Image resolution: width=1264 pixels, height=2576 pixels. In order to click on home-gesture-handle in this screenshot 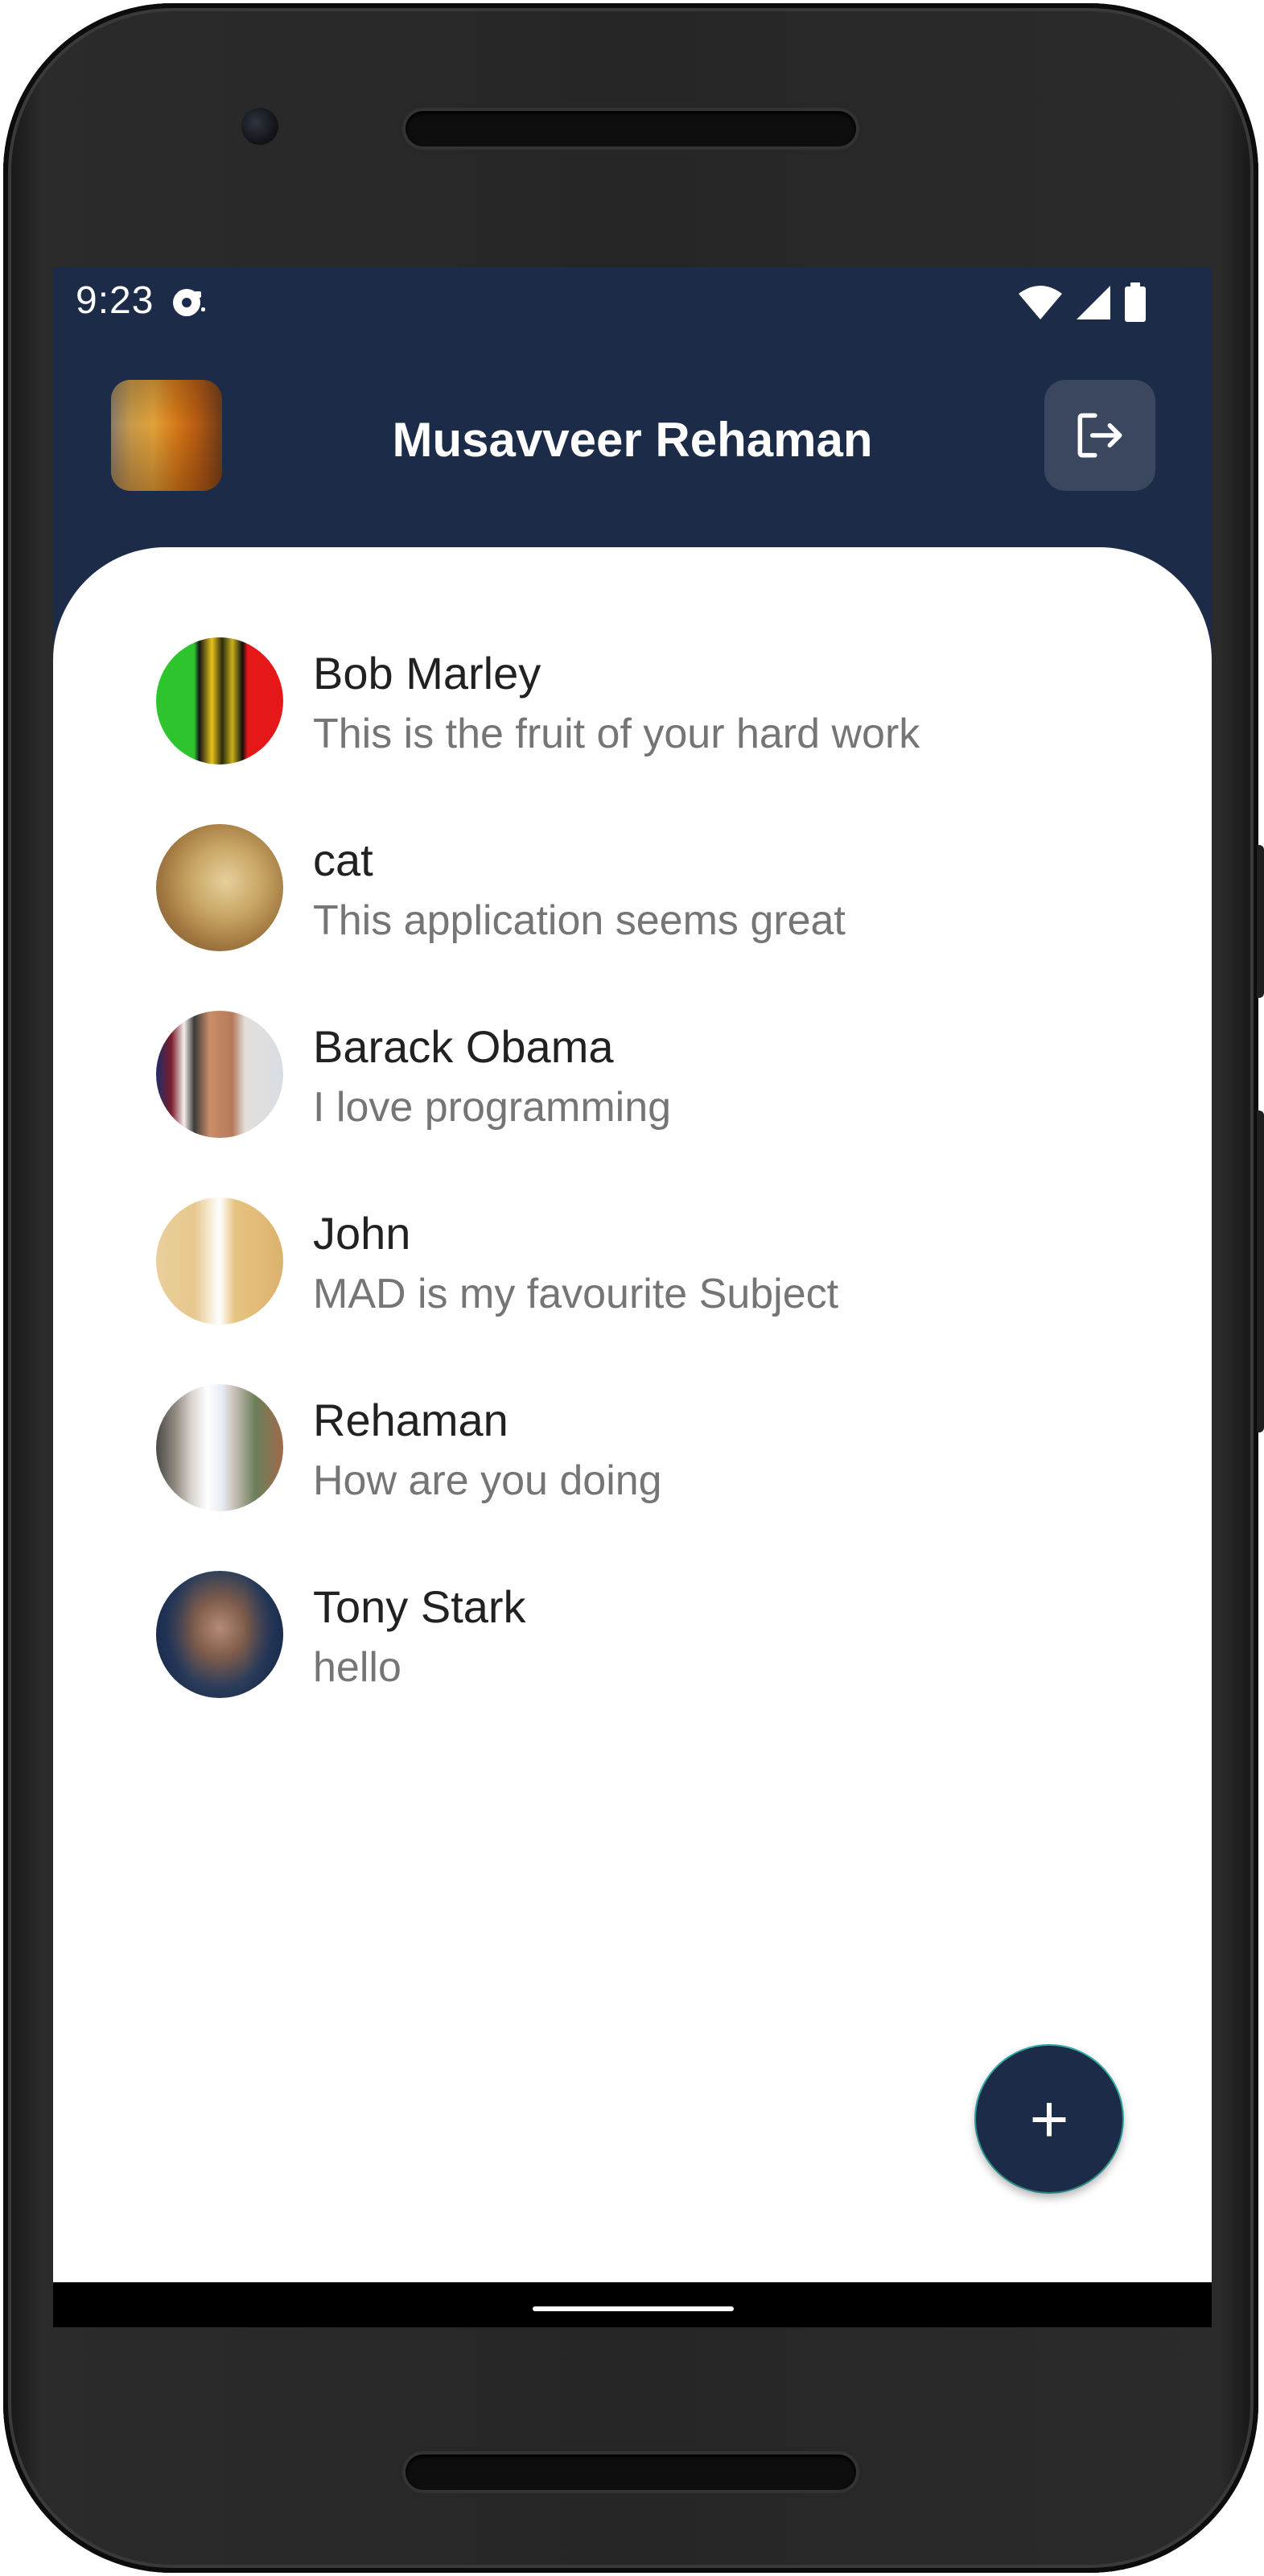, I will do `click(634, 2308)`.